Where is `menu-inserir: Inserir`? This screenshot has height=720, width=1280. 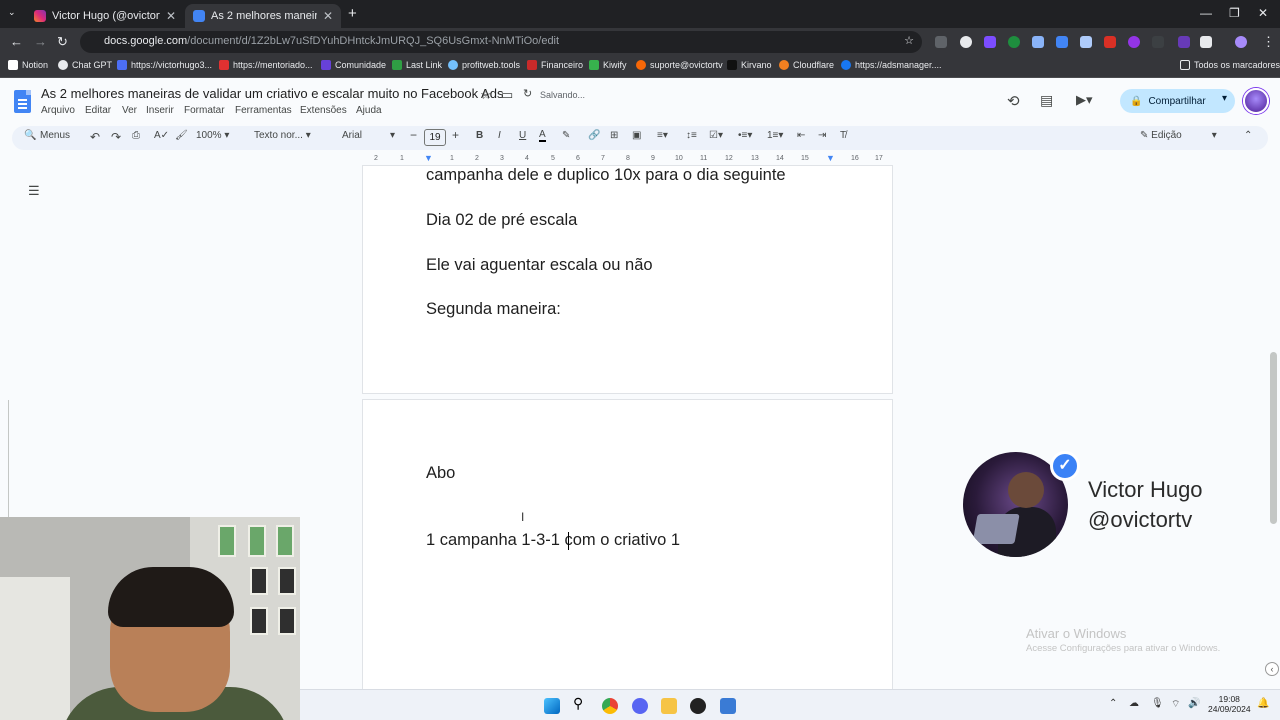 menu-inserir: Inserir is located at coordinates (160, 110).